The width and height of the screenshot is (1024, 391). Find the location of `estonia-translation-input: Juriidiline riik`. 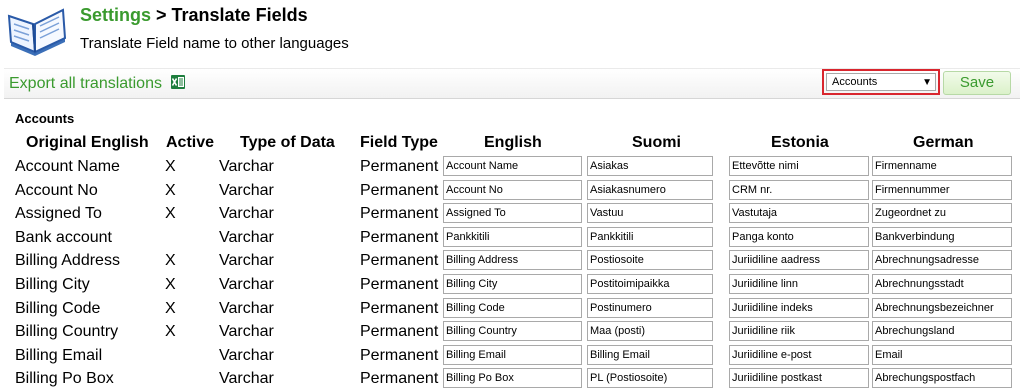

estonia-translation-input: Juriidiline riik is located at coordinates (799, 331).